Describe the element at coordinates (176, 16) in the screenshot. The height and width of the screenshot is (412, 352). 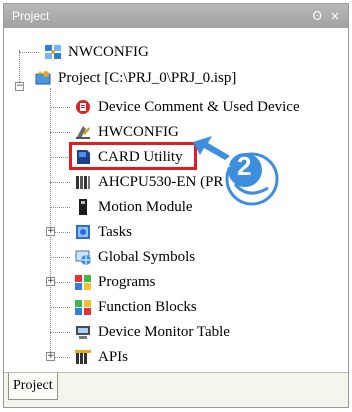
I see `panel-titlebar: Project ʘ ×` at that location.